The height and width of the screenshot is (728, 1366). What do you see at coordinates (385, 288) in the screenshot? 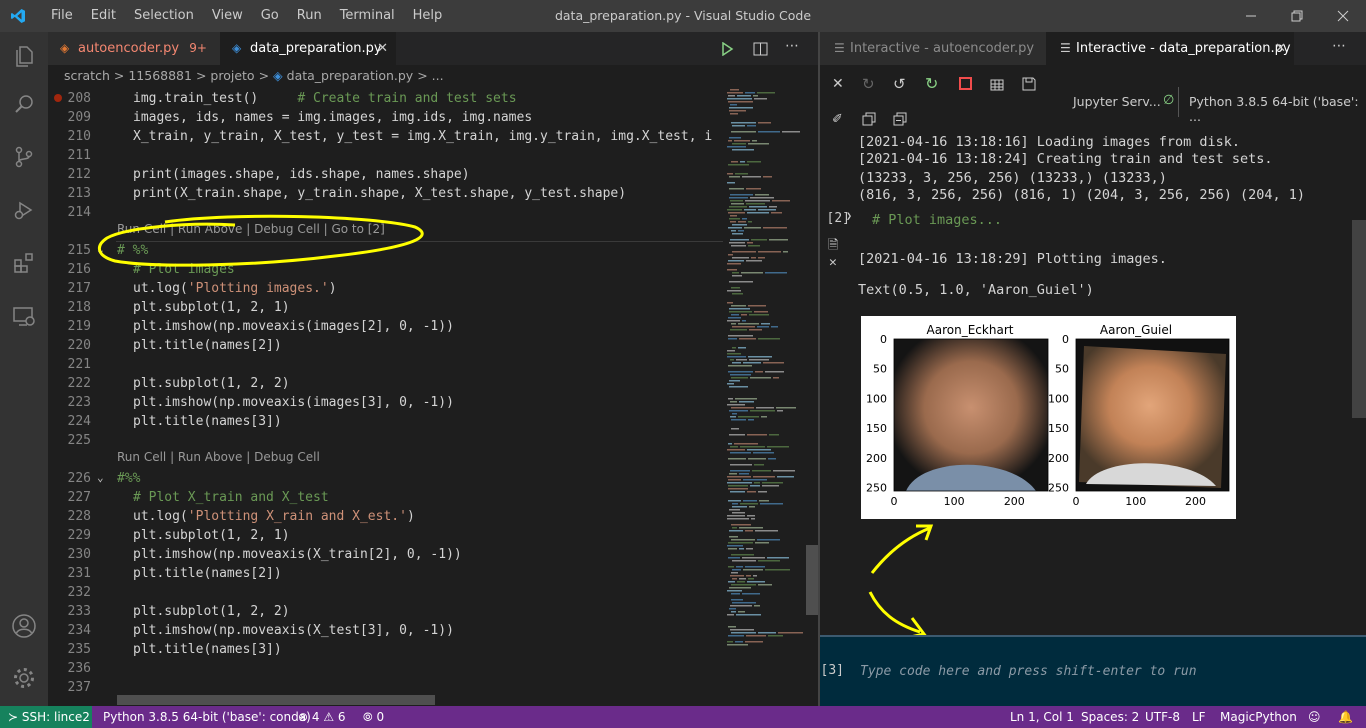
I see `code-line: 217 ut.log('Plotting images.')` at bounding box center [385, 288].